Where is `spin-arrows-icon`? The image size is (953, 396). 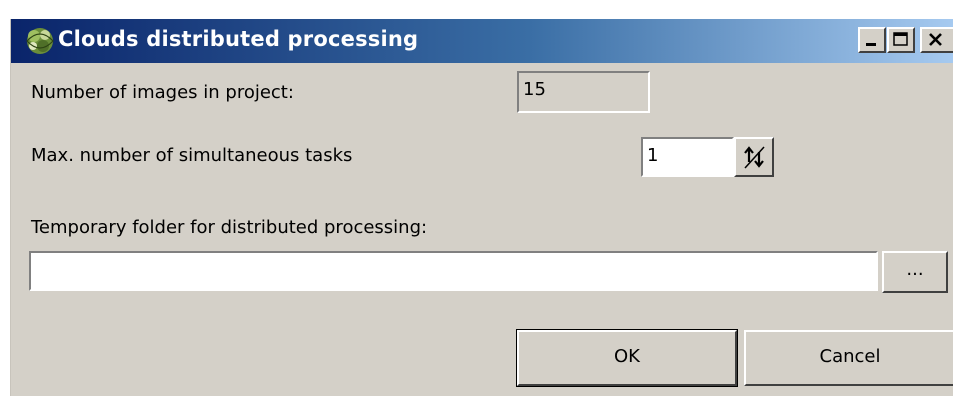 spin-arrows-icon is located at coordinates (754, 157).